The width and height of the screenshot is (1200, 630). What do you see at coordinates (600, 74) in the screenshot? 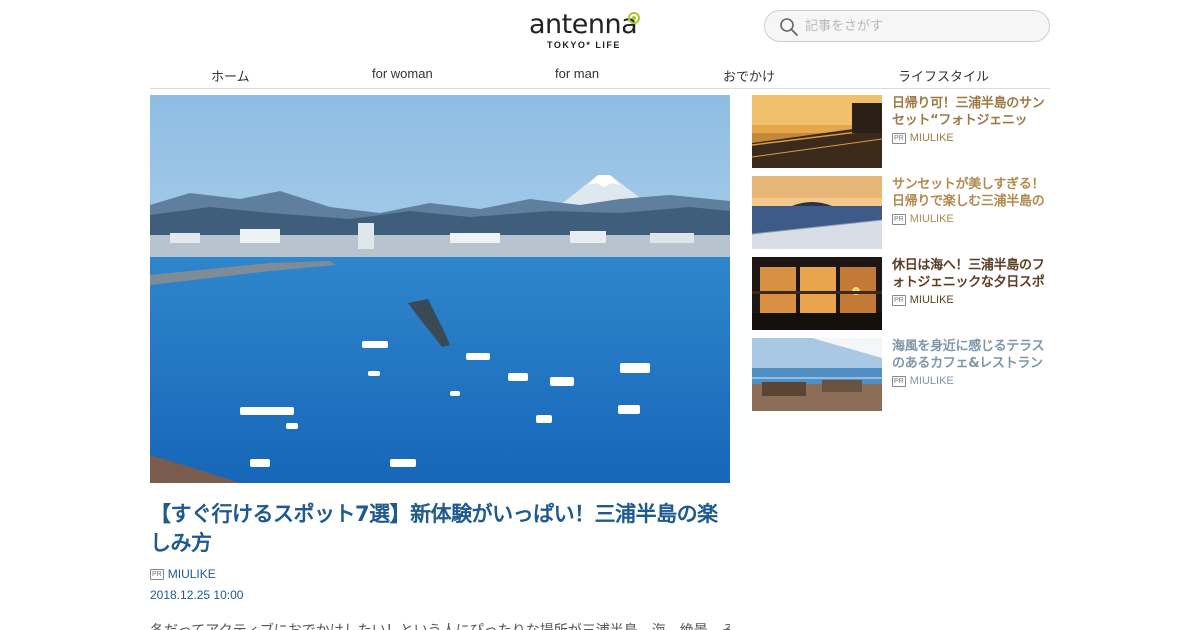
I see `main-nav: ホーム for woman for man おでかけ ライフスタイル` at bounding box center [600, 74].